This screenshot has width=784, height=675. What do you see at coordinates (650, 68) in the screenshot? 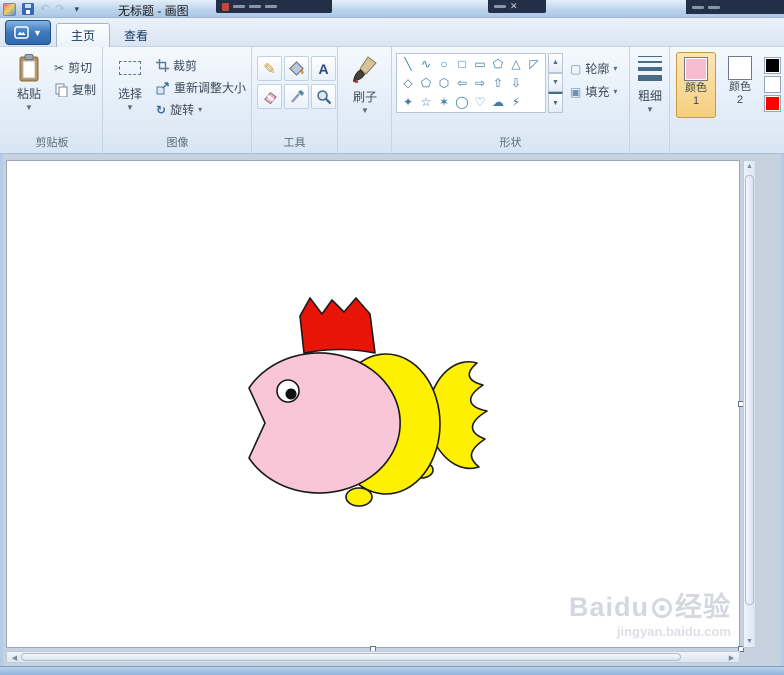
I see `line-thickness-icon` at bounding box center [650, 68].